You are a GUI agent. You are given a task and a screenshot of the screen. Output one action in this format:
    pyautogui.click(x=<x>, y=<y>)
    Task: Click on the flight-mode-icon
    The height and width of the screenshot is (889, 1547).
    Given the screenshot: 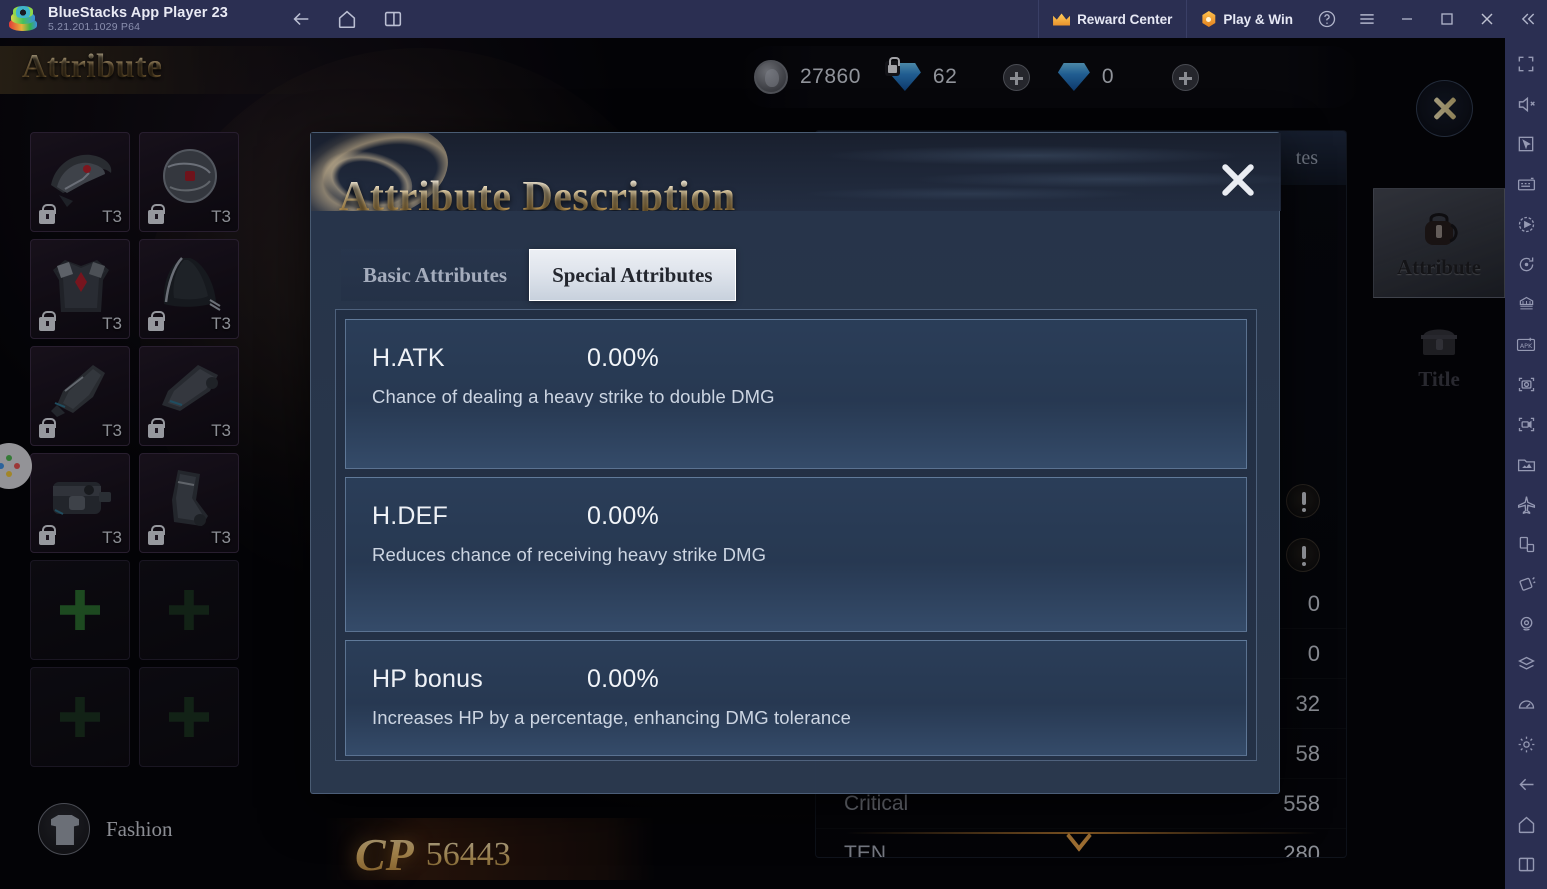 What is the action you would take?
    pyautogui.click(x=1526, y=504)
    